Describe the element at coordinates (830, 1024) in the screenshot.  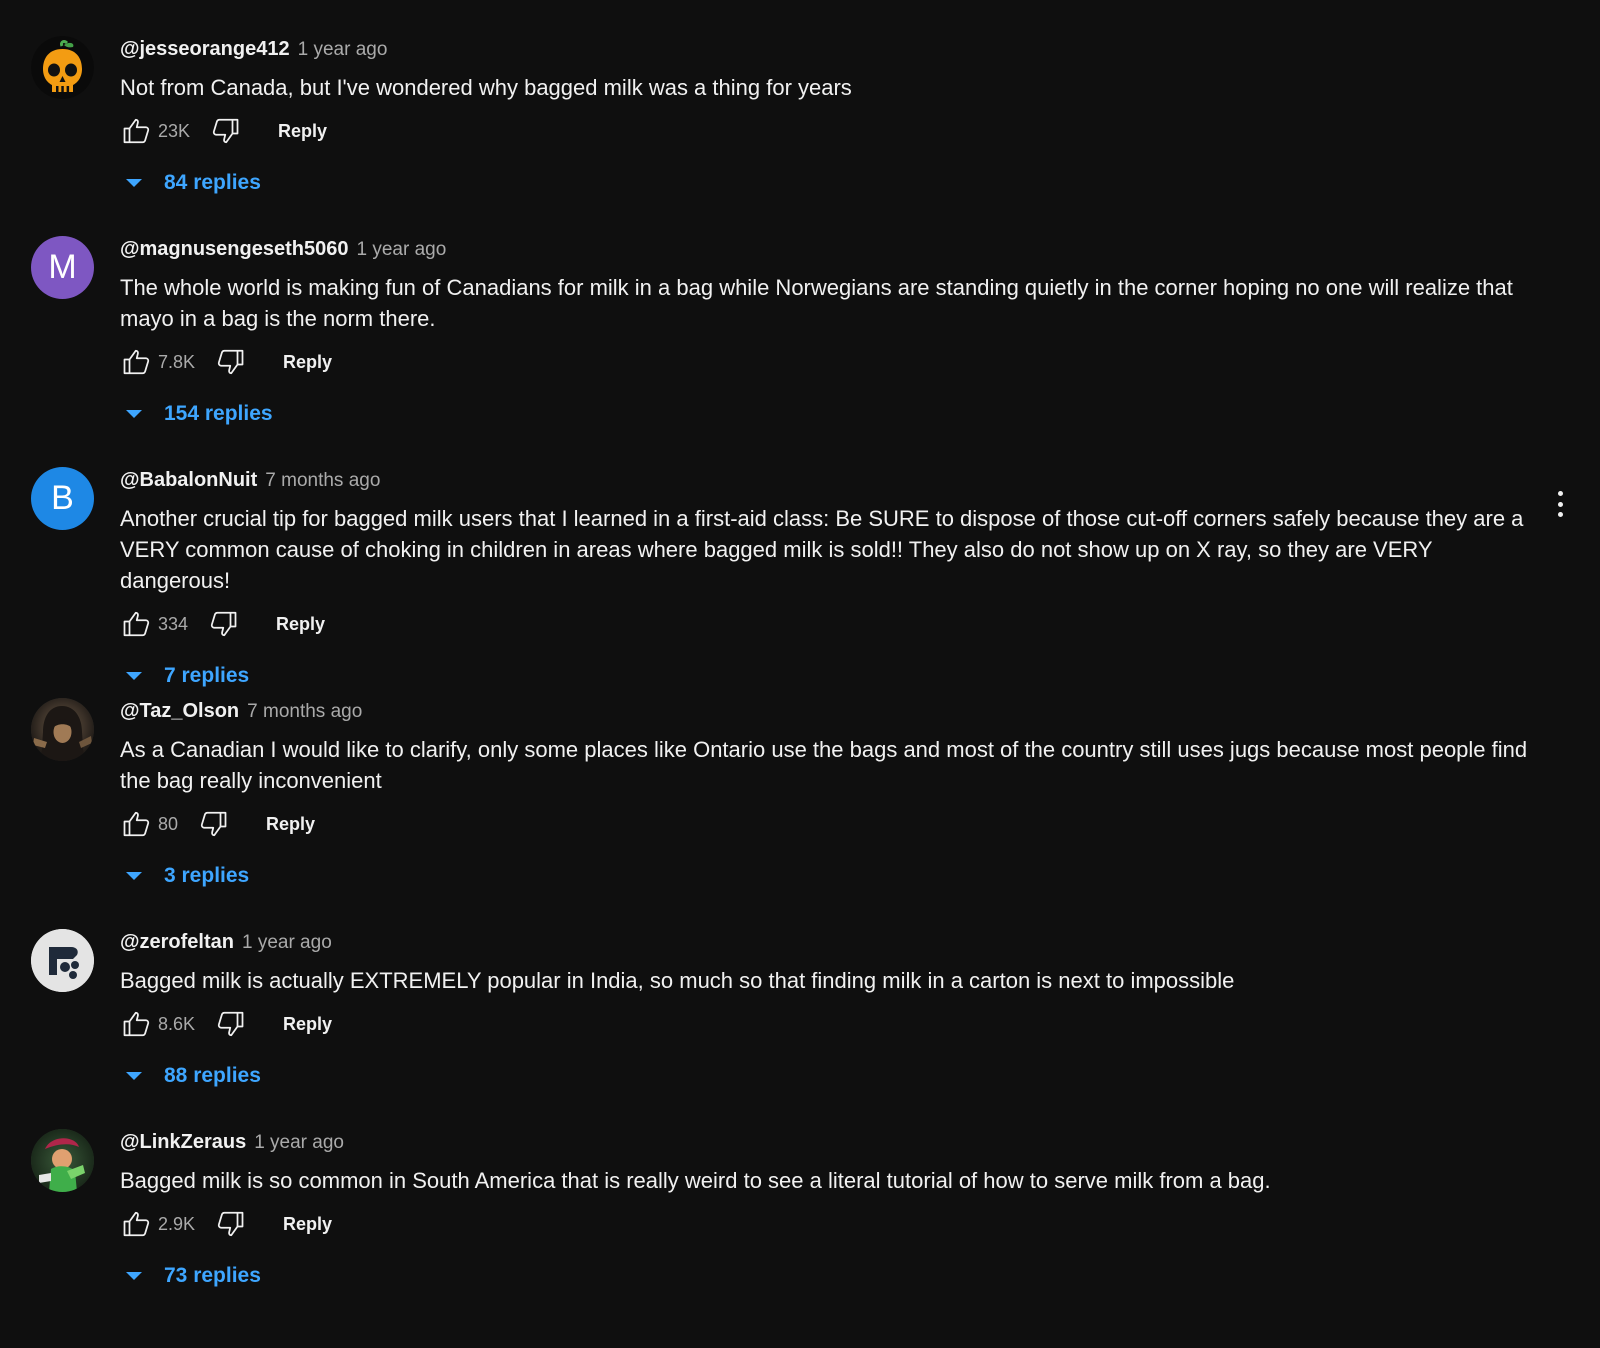
I see `comment-actions: 8.6K Reply` at that location.